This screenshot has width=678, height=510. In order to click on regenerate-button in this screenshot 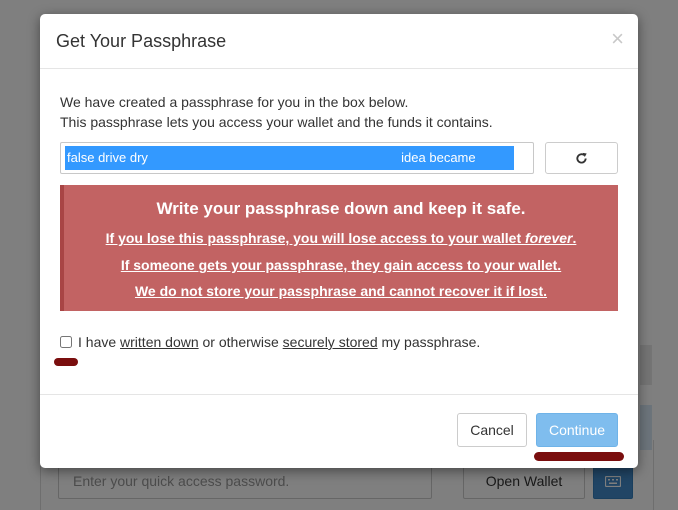, I will do `click(581, 158)`.